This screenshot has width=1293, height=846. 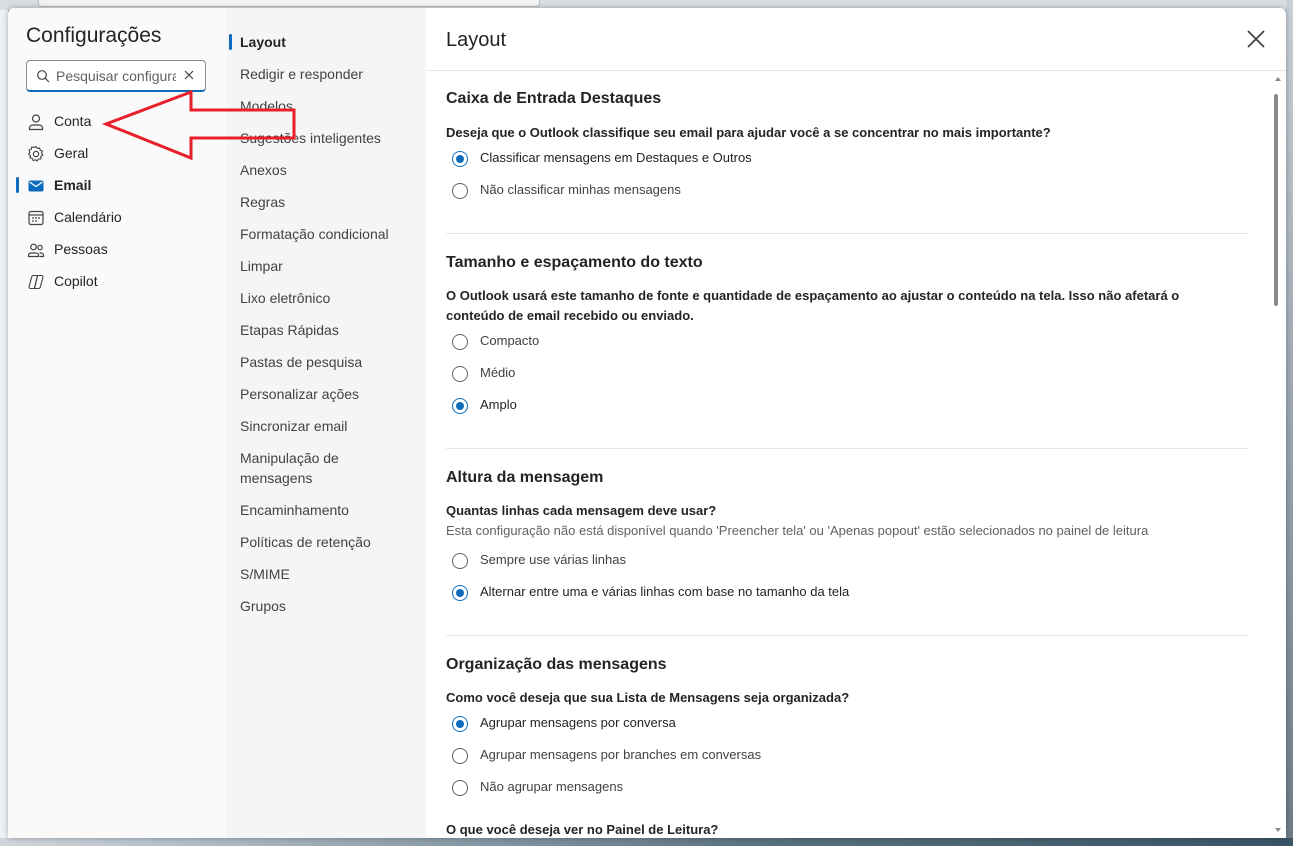 I want to click on settings-search-box: Pesquisar configura, so click(x=116, y=76).